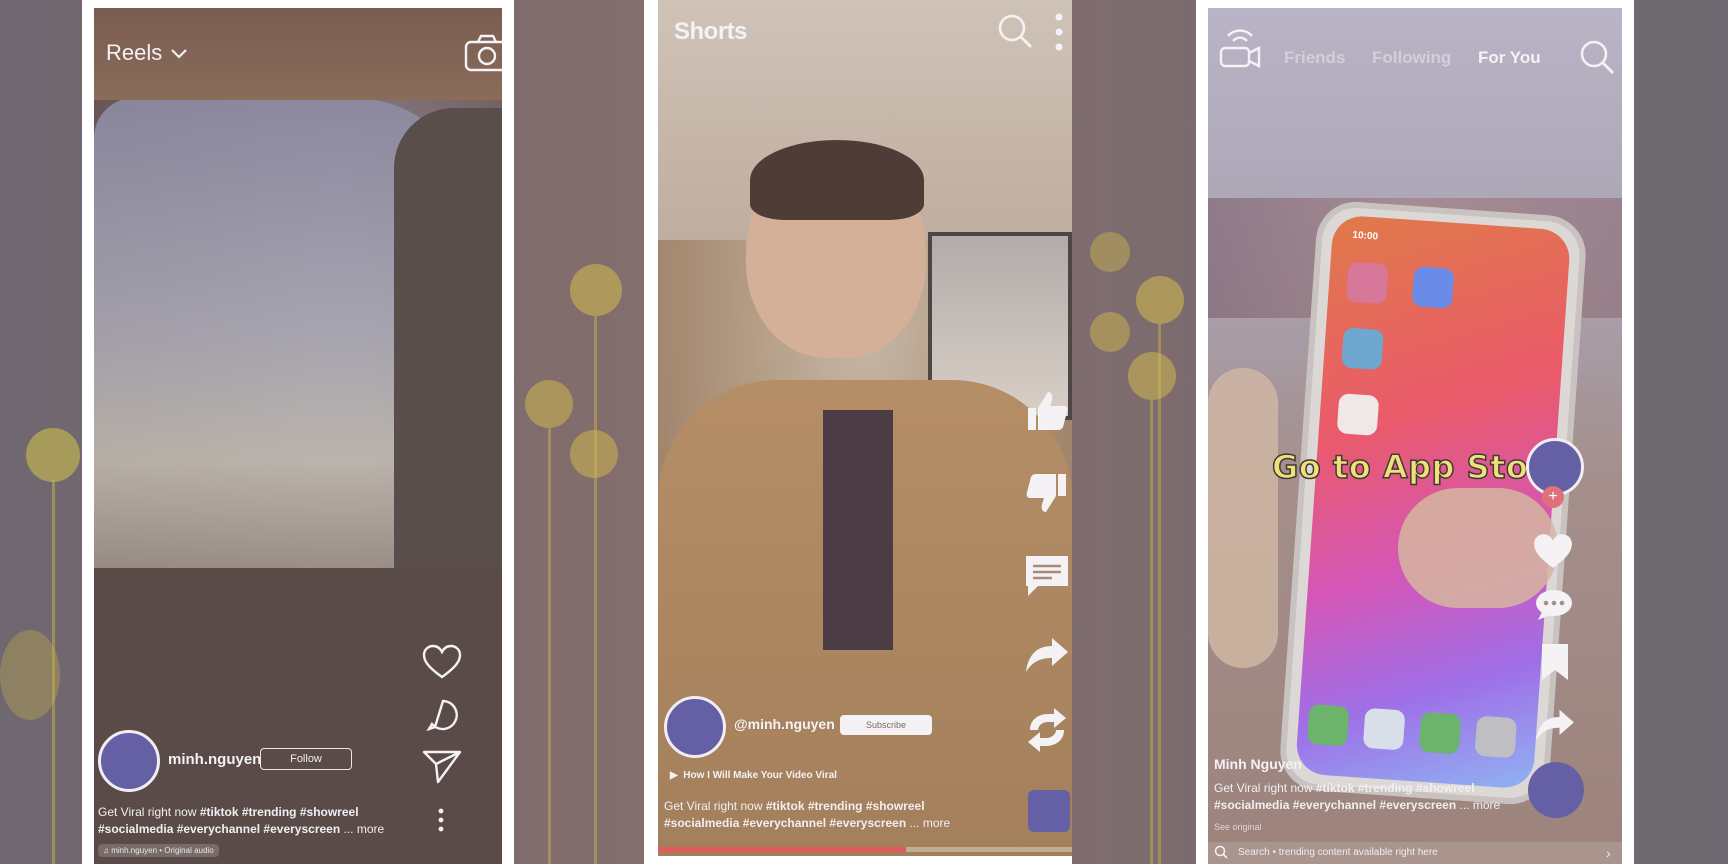  Describe the element at coordinates (1314, 58) in the screenshot. I see `tab-friends: Friends` at that location.